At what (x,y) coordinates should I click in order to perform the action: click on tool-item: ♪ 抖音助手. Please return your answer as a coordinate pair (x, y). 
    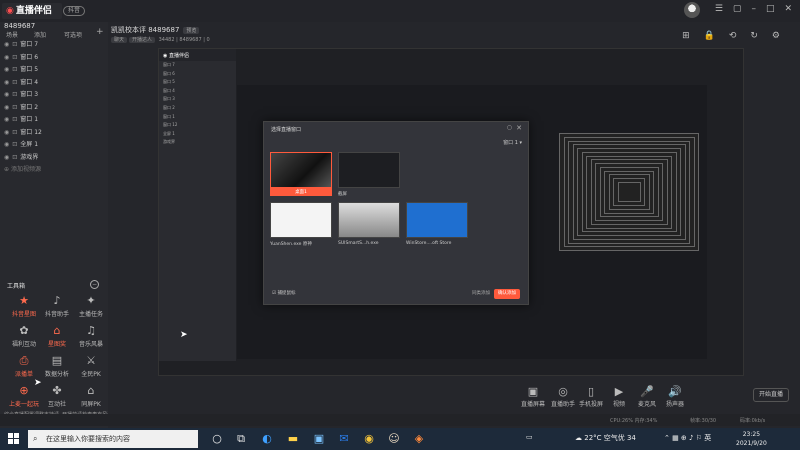
    Looking at the image, I should click on (57, 307).